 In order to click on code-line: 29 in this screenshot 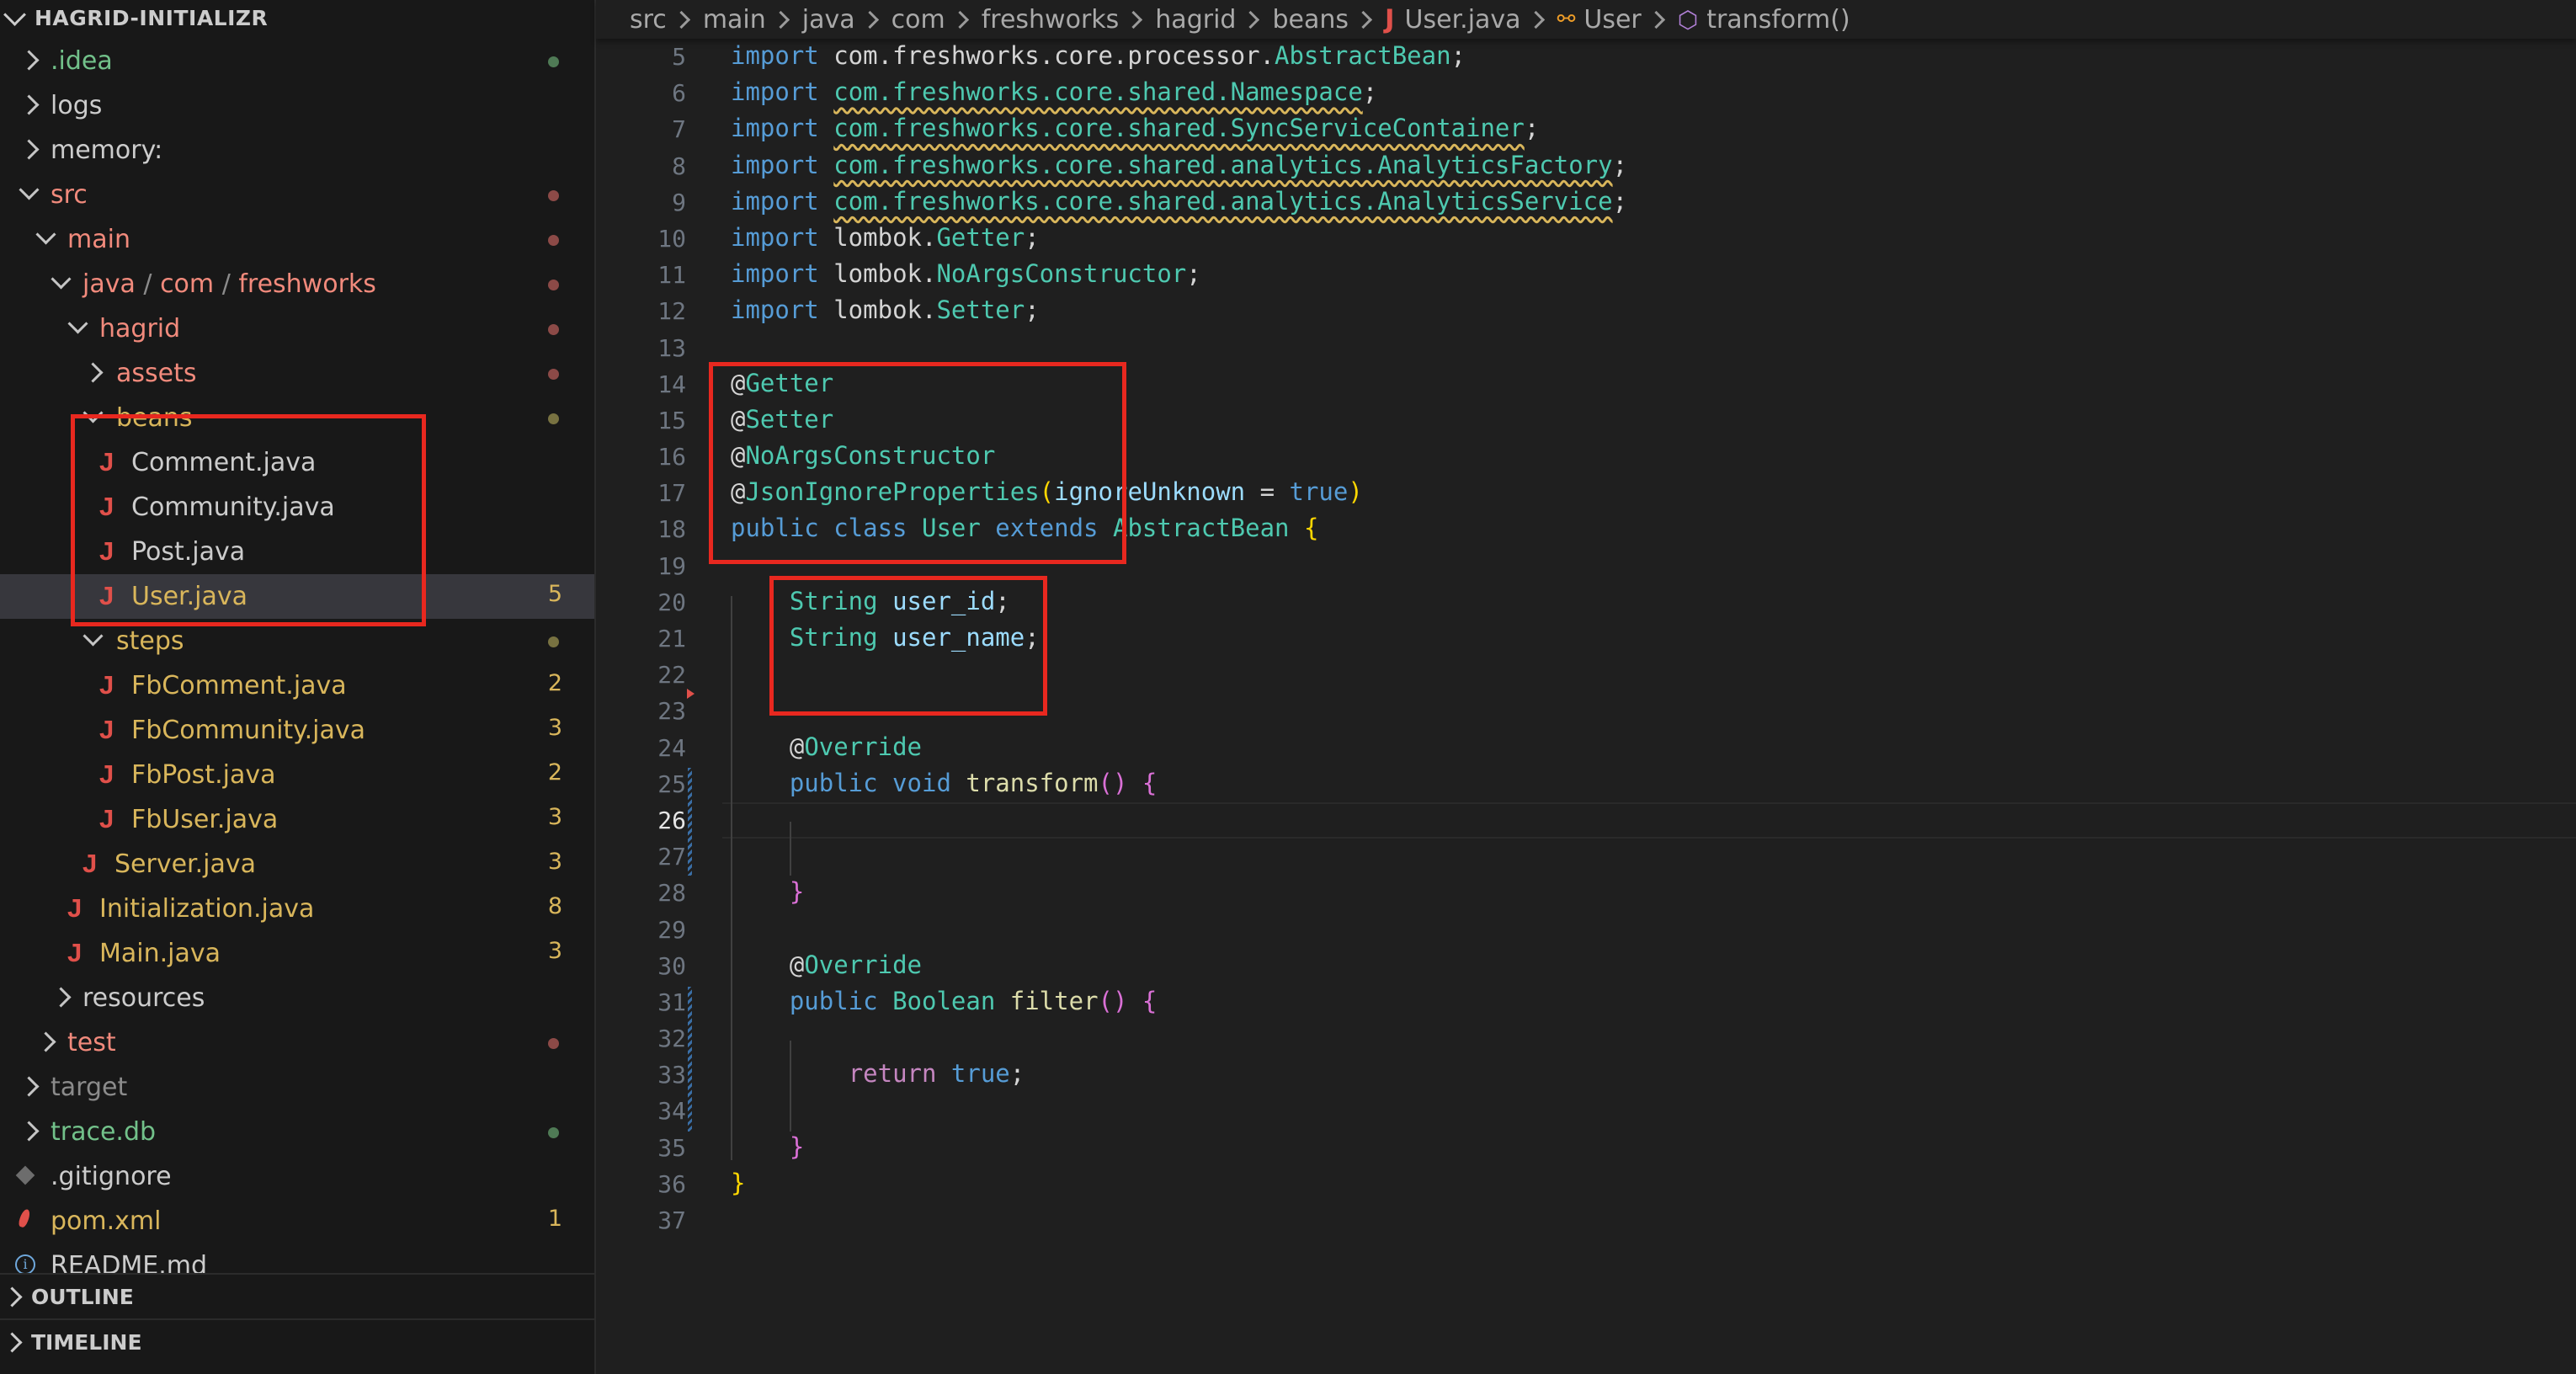, I will do `click(1586, 930)`.